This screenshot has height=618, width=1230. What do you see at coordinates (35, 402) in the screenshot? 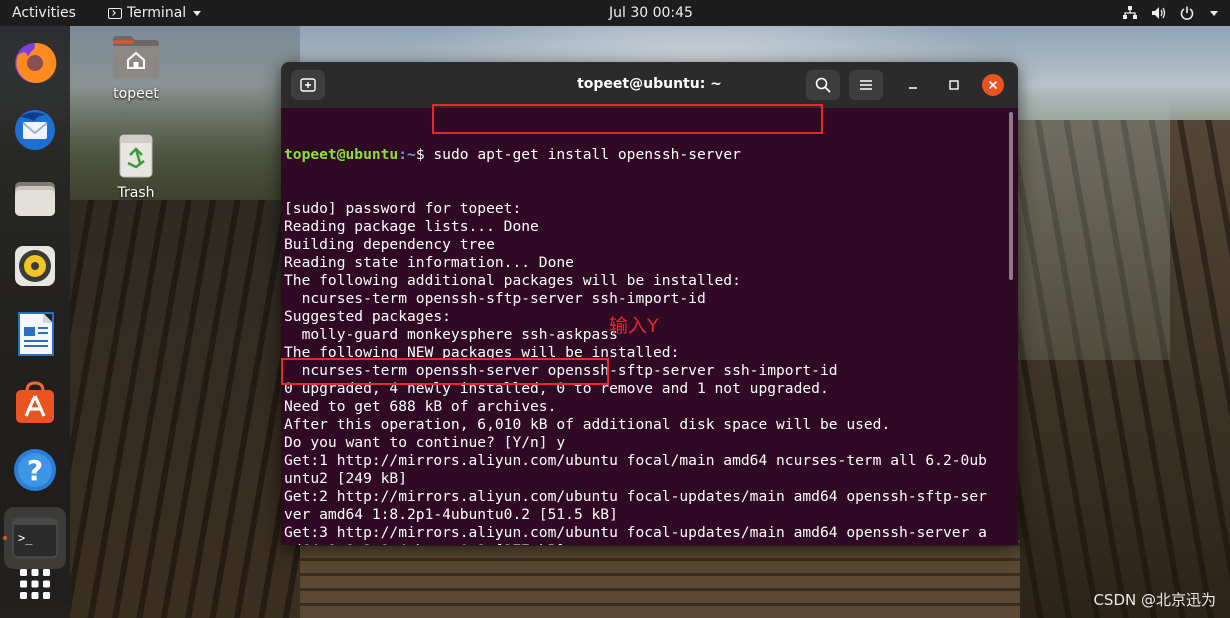
I see `ubuntu-software-icon` at bounding box center [35, 402].